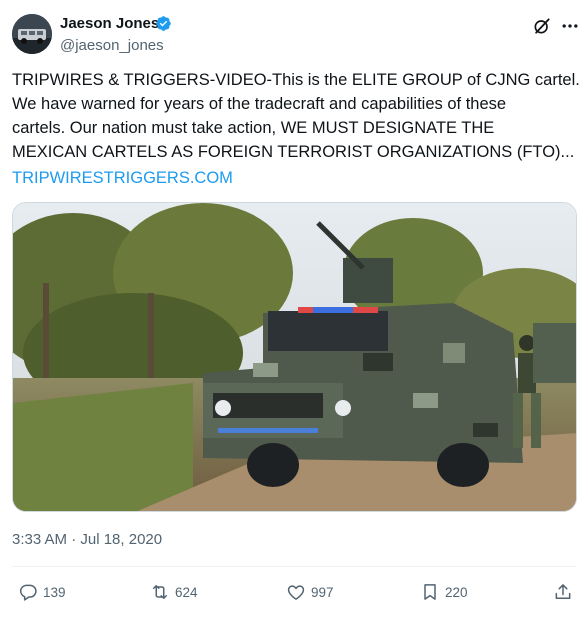 This screenshot has width=588, height=618. Describe the element at coordinates (42, 592) in the screenshot. I see `reply-button: 139` at that location.